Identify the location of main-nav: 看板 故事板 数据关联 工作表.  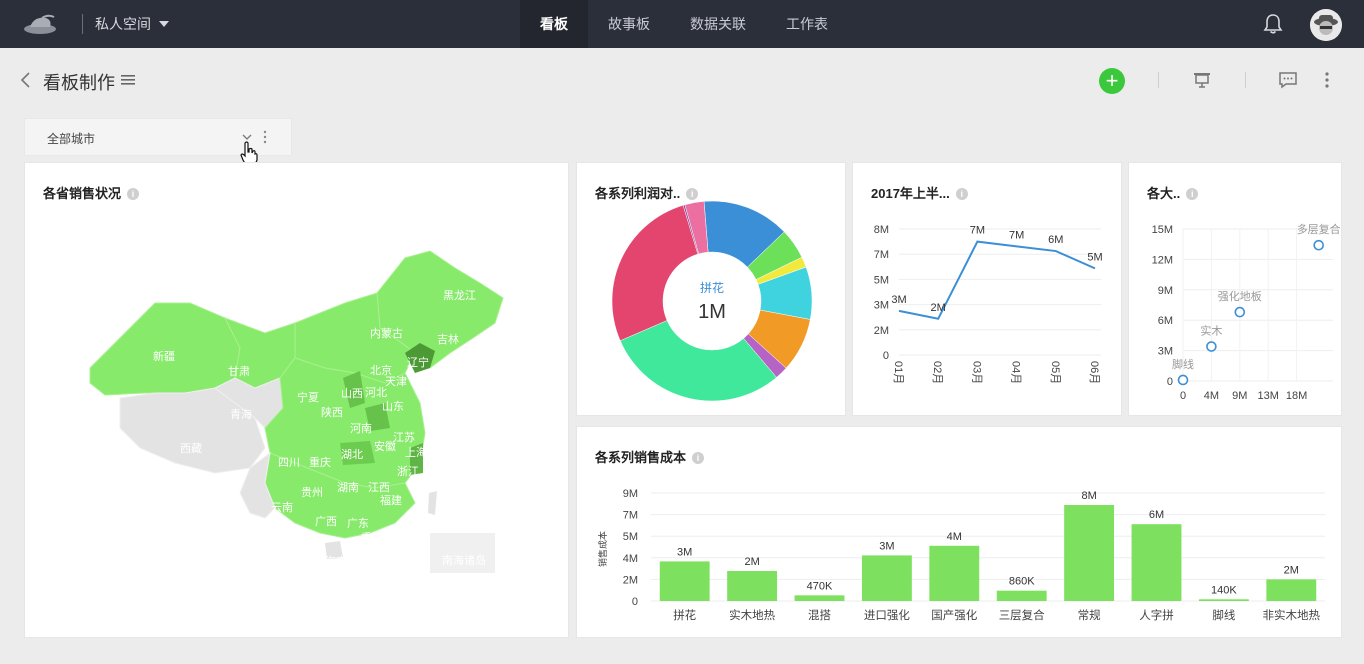
(684, 24).